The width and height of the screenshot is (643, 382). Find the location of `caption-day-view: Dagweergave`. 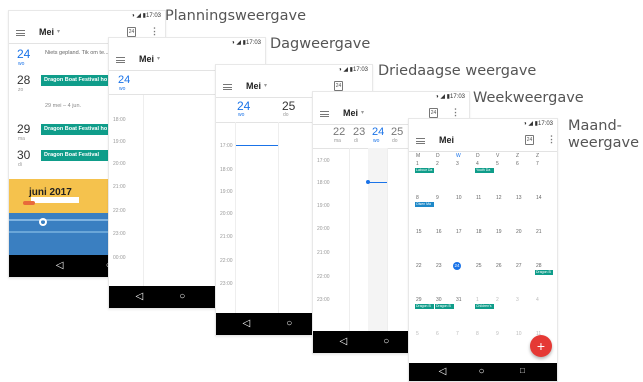

caption-day-view: Dagweergave is located at coordinates (320, 44).